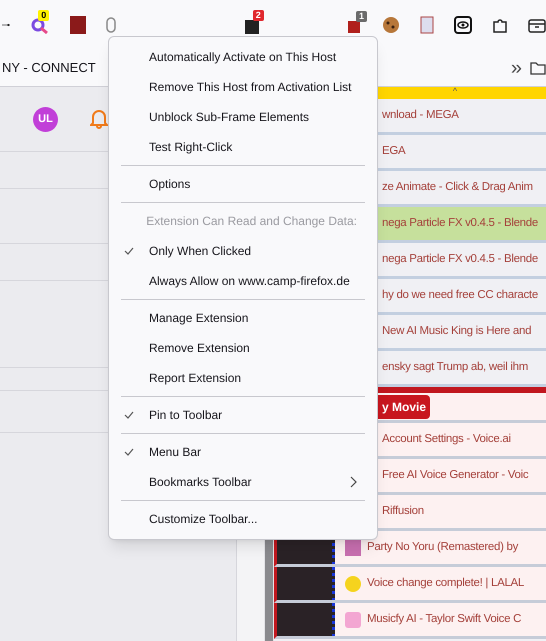  What do you see at coordinates (258, 15) in the screenshot?
I see `badge: 2` at bounding box center [258, 15].